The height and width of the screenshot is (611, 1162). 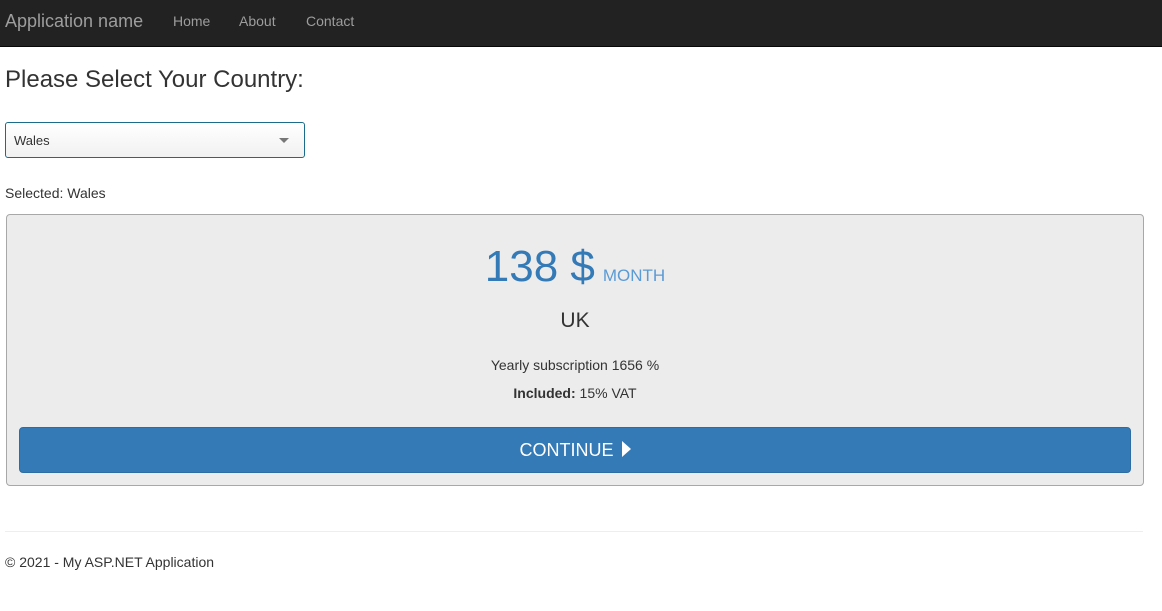 What do you see at coordinates (608, 393) in the screenshot?
I see `included-value: 15% VAT` at bounding box center [608, 393].